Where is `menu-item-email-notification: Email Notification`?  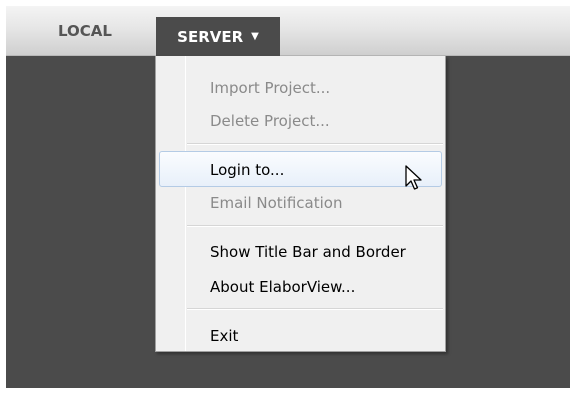 menu-item-email-notification: Email Notification is located at coordinates (300, 202).